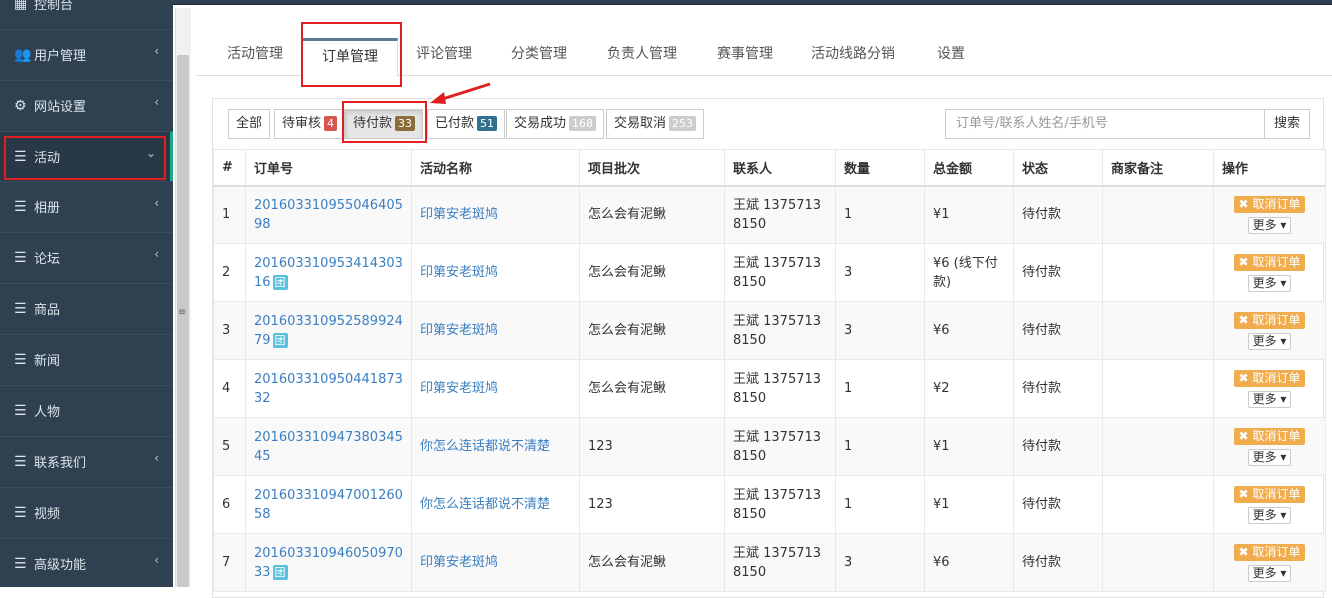  I want to click on sidebar-item-5: ☰ 论坛 ‹, so click(86, 257).